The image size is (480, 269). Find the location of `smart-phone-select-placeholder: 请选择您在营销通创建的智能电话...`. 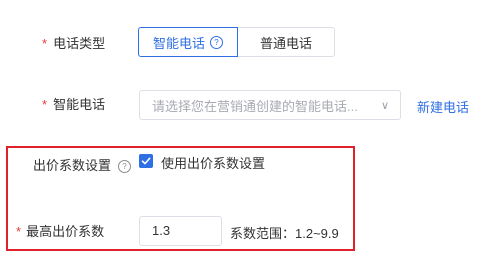

smart-phone-select-placeholder: 请选择您在营销通创建的智能电话... is located at coordinates (255, 106).